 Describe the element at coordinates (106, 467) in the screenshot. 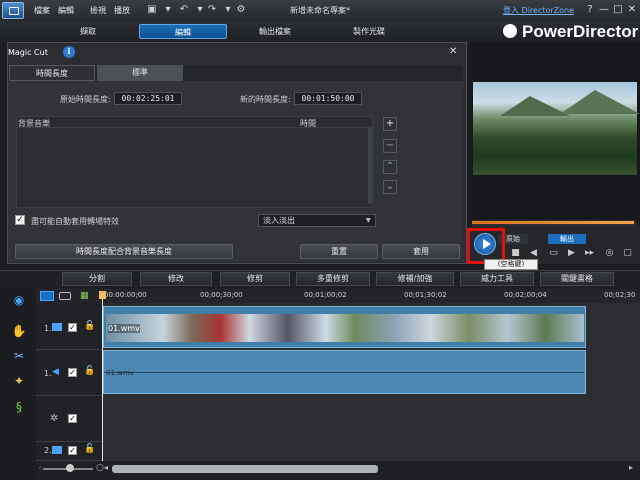

I see `scroll-left-icon: ◂` at that location.